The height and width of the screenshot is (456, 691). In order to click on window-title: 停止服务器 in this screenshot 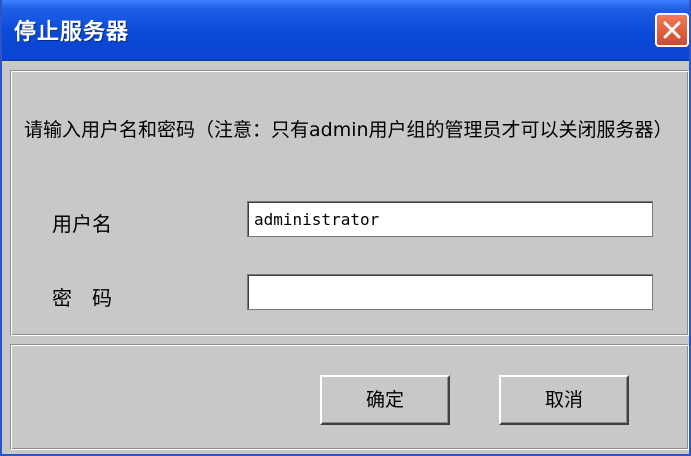, I will do `click(72, 32)`.